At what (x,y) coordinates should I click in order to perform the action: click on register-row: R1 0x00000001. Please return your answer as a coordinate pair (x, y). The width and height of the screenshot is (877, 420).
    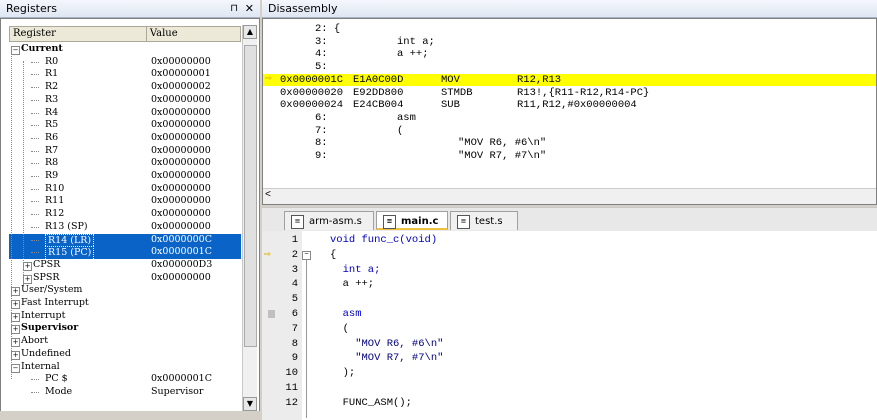
    Looking at the image, I should click on (125, 74).